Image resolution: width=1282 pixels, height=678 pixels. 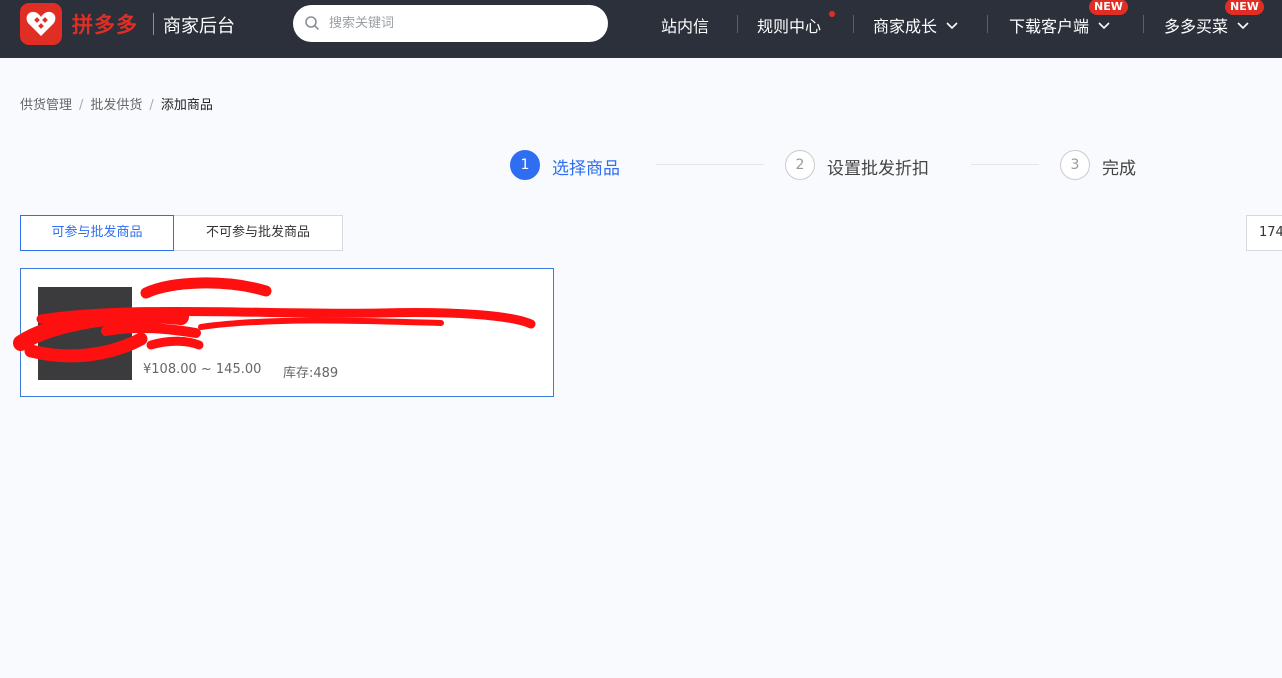 What do you see at coordinates (1119, 169) in the screenshot?
I see `step-label: 完成` at bounding box center [1119, 169].